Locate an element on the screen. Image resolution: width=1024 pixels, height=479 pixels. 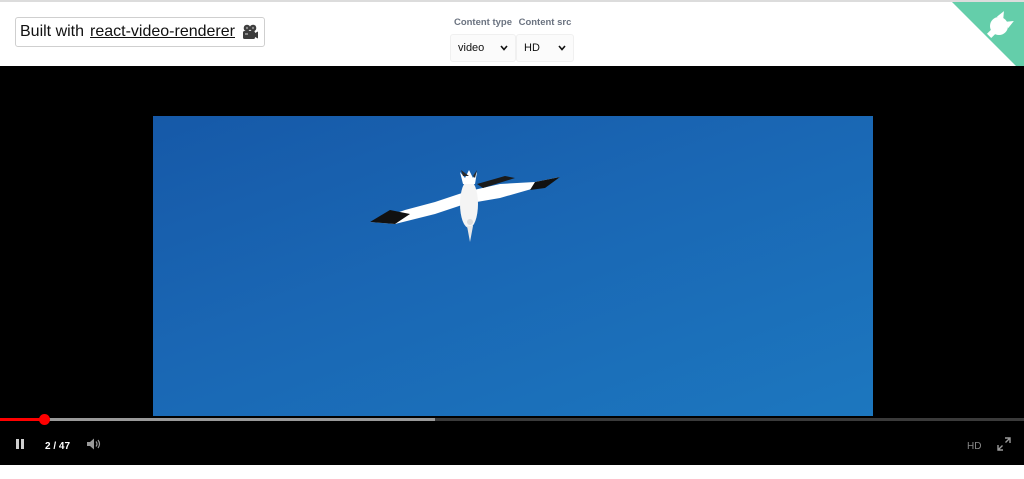
volume-button is located at coordinates (94, 446).